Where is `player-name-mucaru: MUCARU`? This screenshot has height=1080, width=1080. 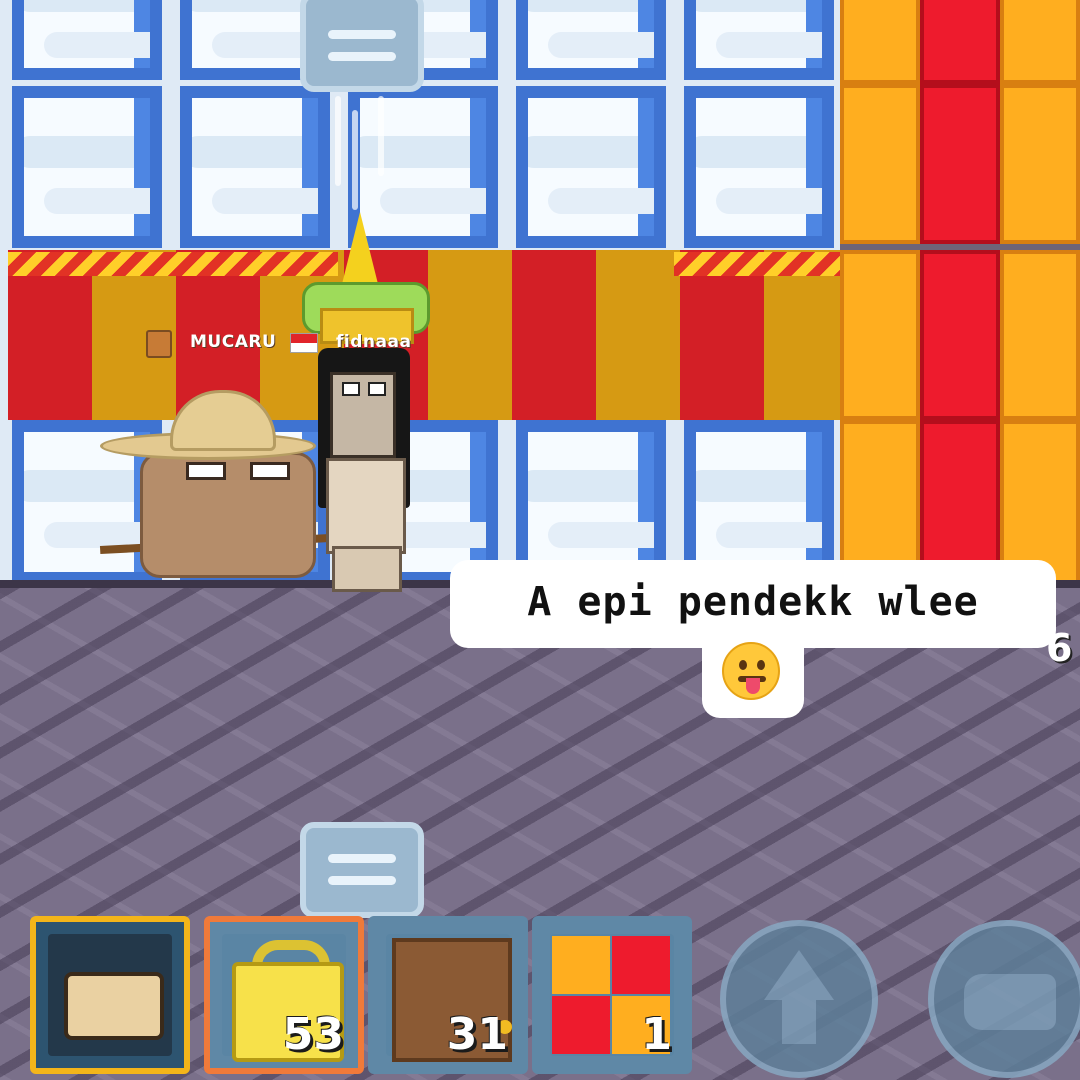
player-name-mucaru: MUCARU is located at coordinates (233, 342).